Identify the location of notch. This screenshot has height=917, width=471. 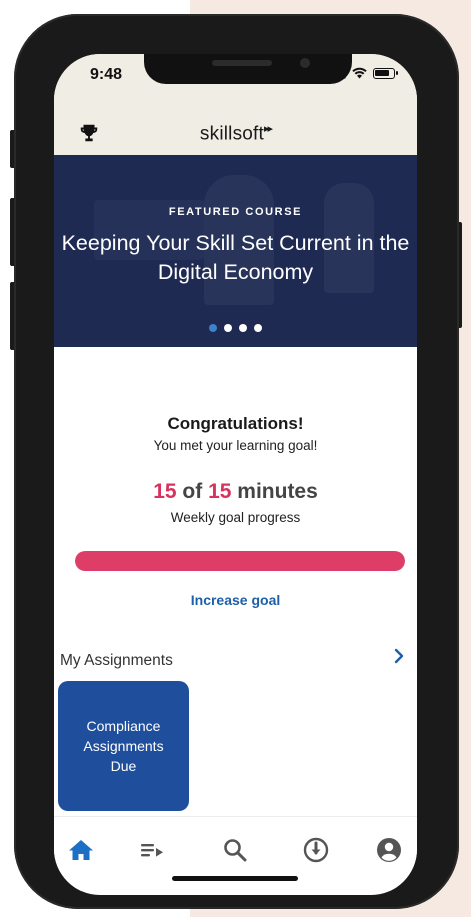
(248, 69).